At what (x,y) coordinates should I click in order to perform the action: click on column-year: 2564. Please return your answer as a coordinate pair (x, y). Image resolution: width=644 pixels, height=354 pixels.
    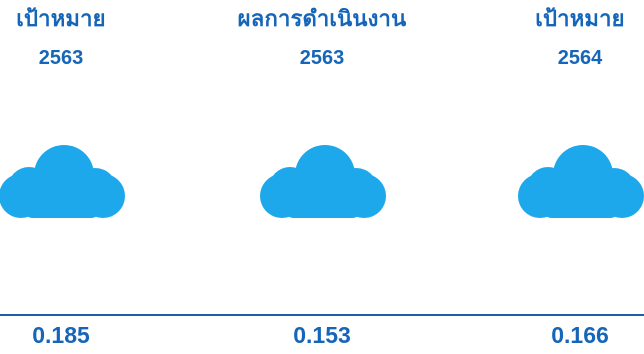
    Looking at the image, I should click on (580, 58).